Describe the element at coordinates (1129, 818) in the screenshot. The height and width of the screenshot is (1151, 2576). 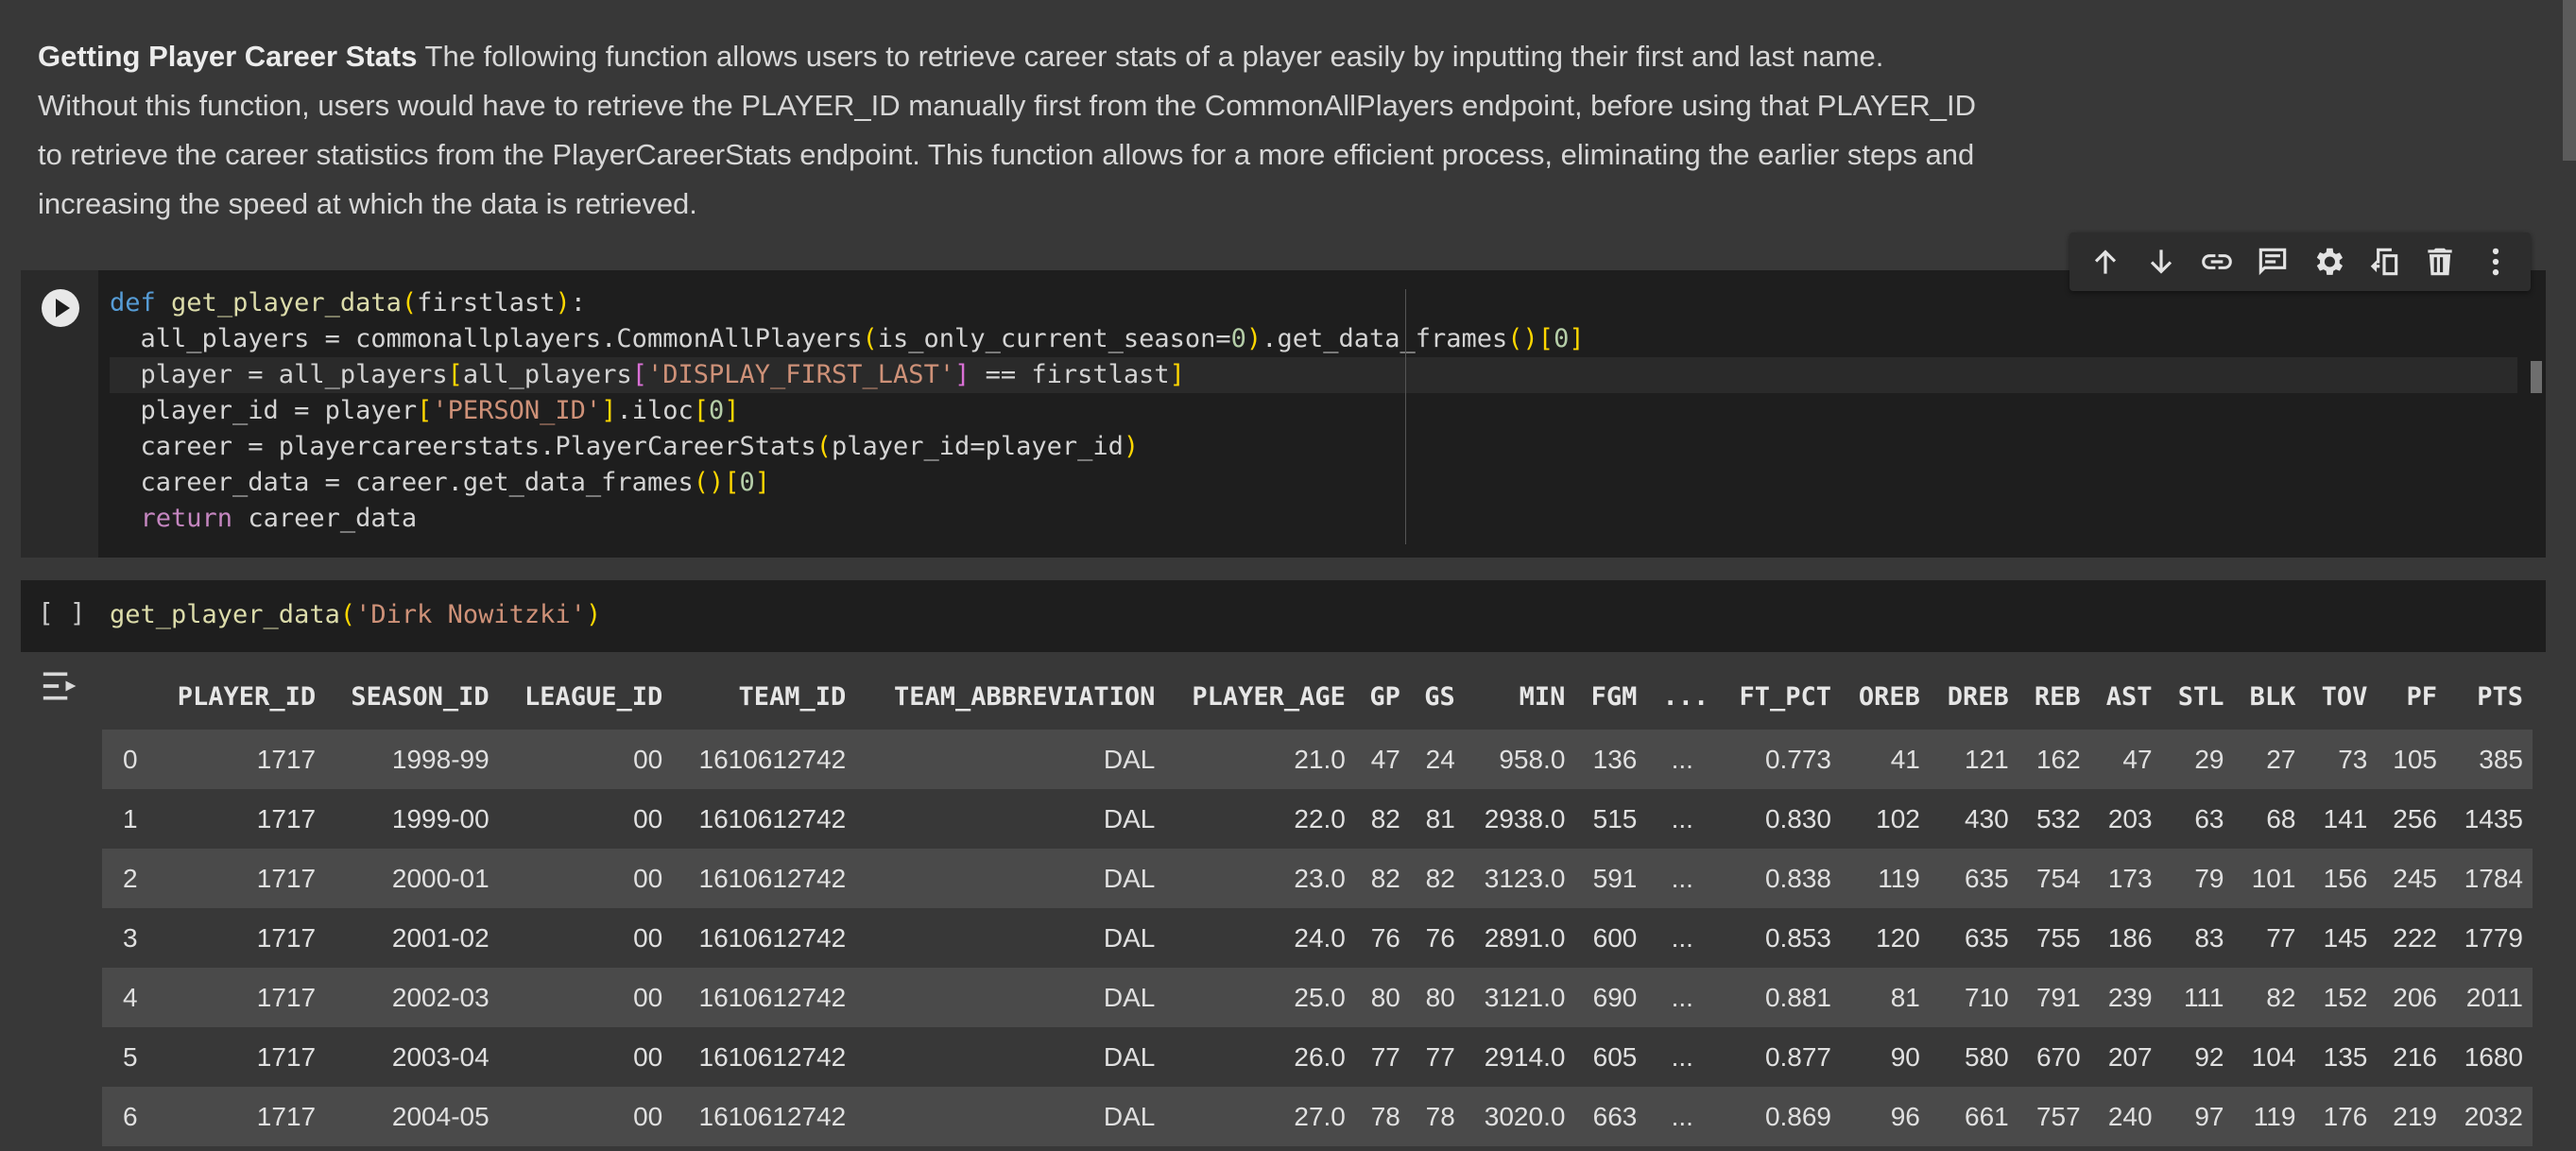
I see `table-cell: DAL` at that location.